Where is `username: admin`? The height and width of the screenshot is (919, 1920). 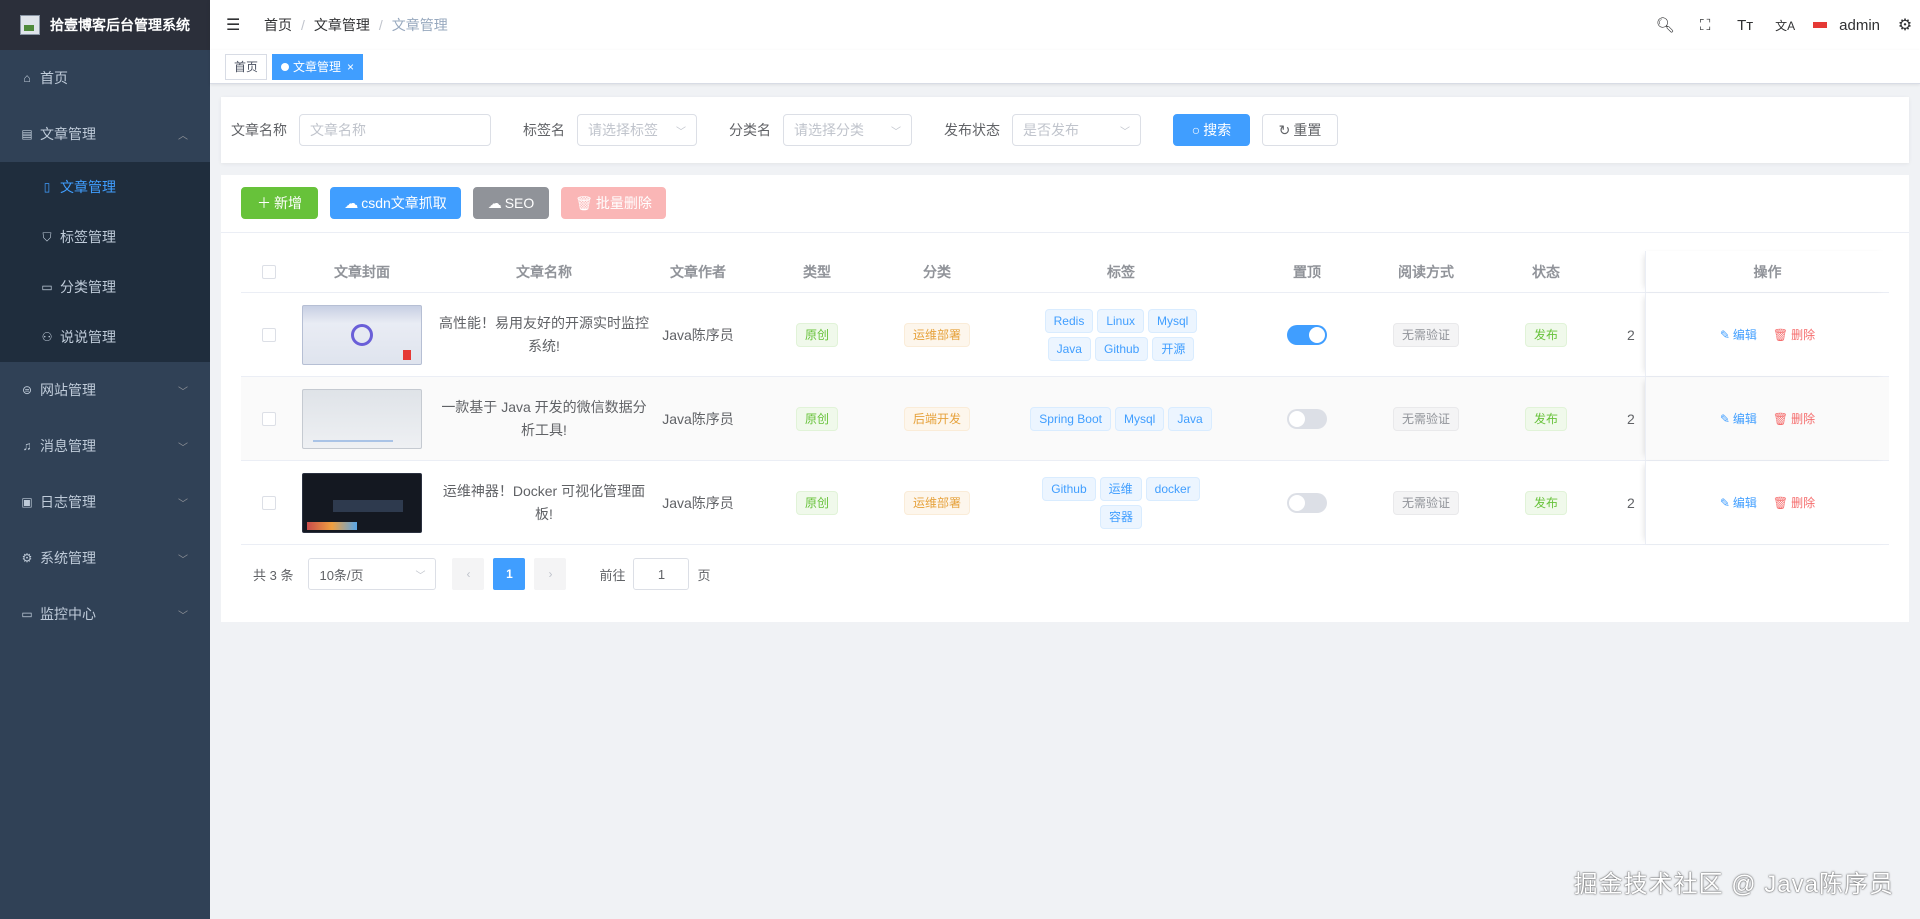
username: admin is located at coordinates (1859, 25).